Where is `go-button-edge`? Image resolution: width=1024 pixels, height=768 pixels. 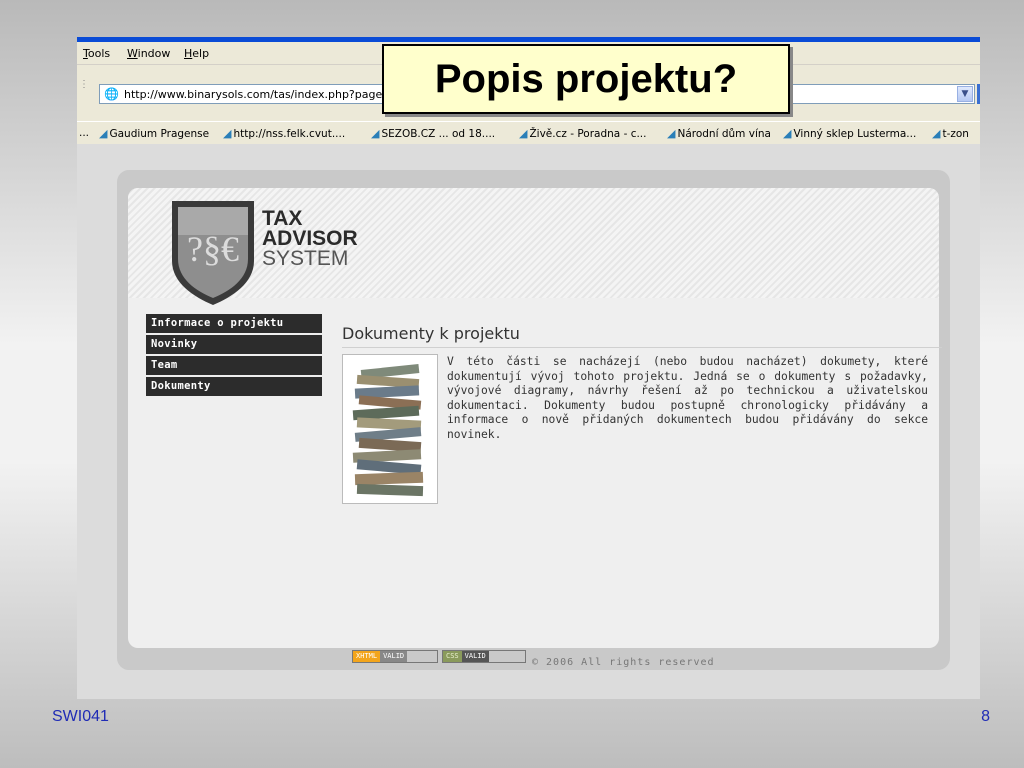 go-button-edge is located at coordinates (978, 94).